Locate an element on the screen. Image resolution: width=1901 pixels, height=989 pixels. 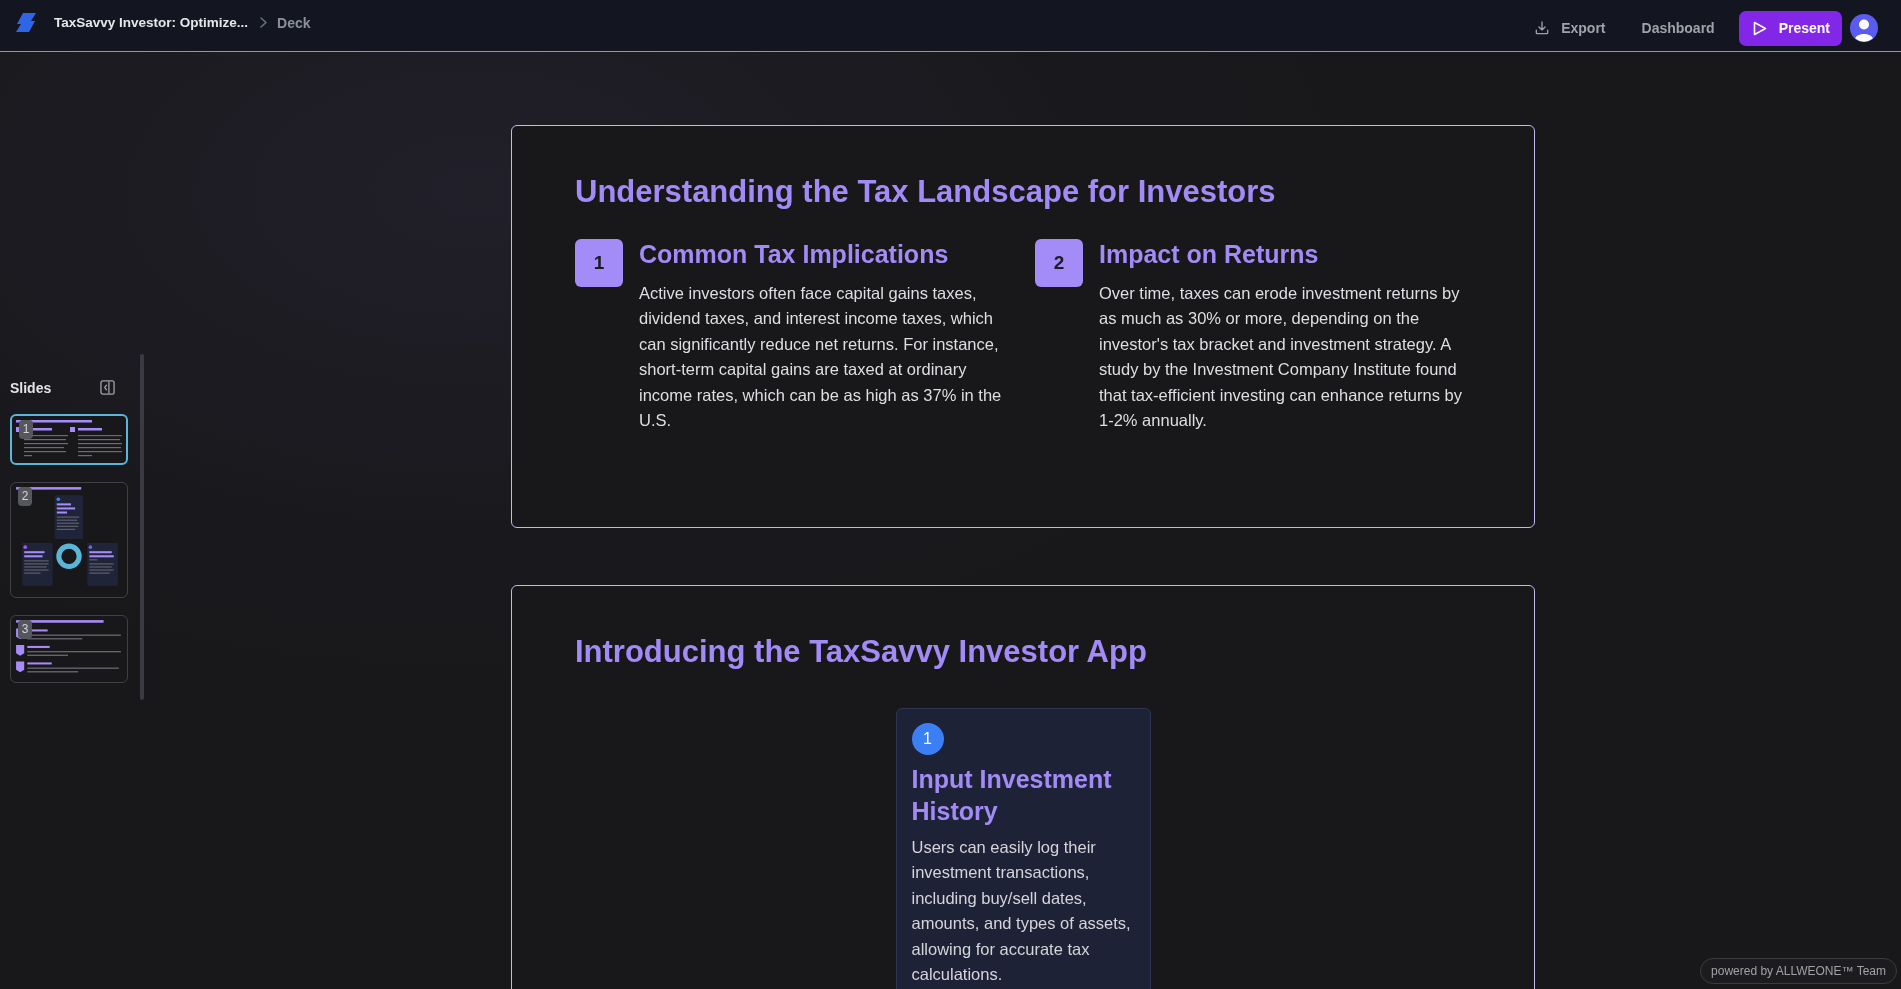
scrollbar is located at coordinates (142, 526).